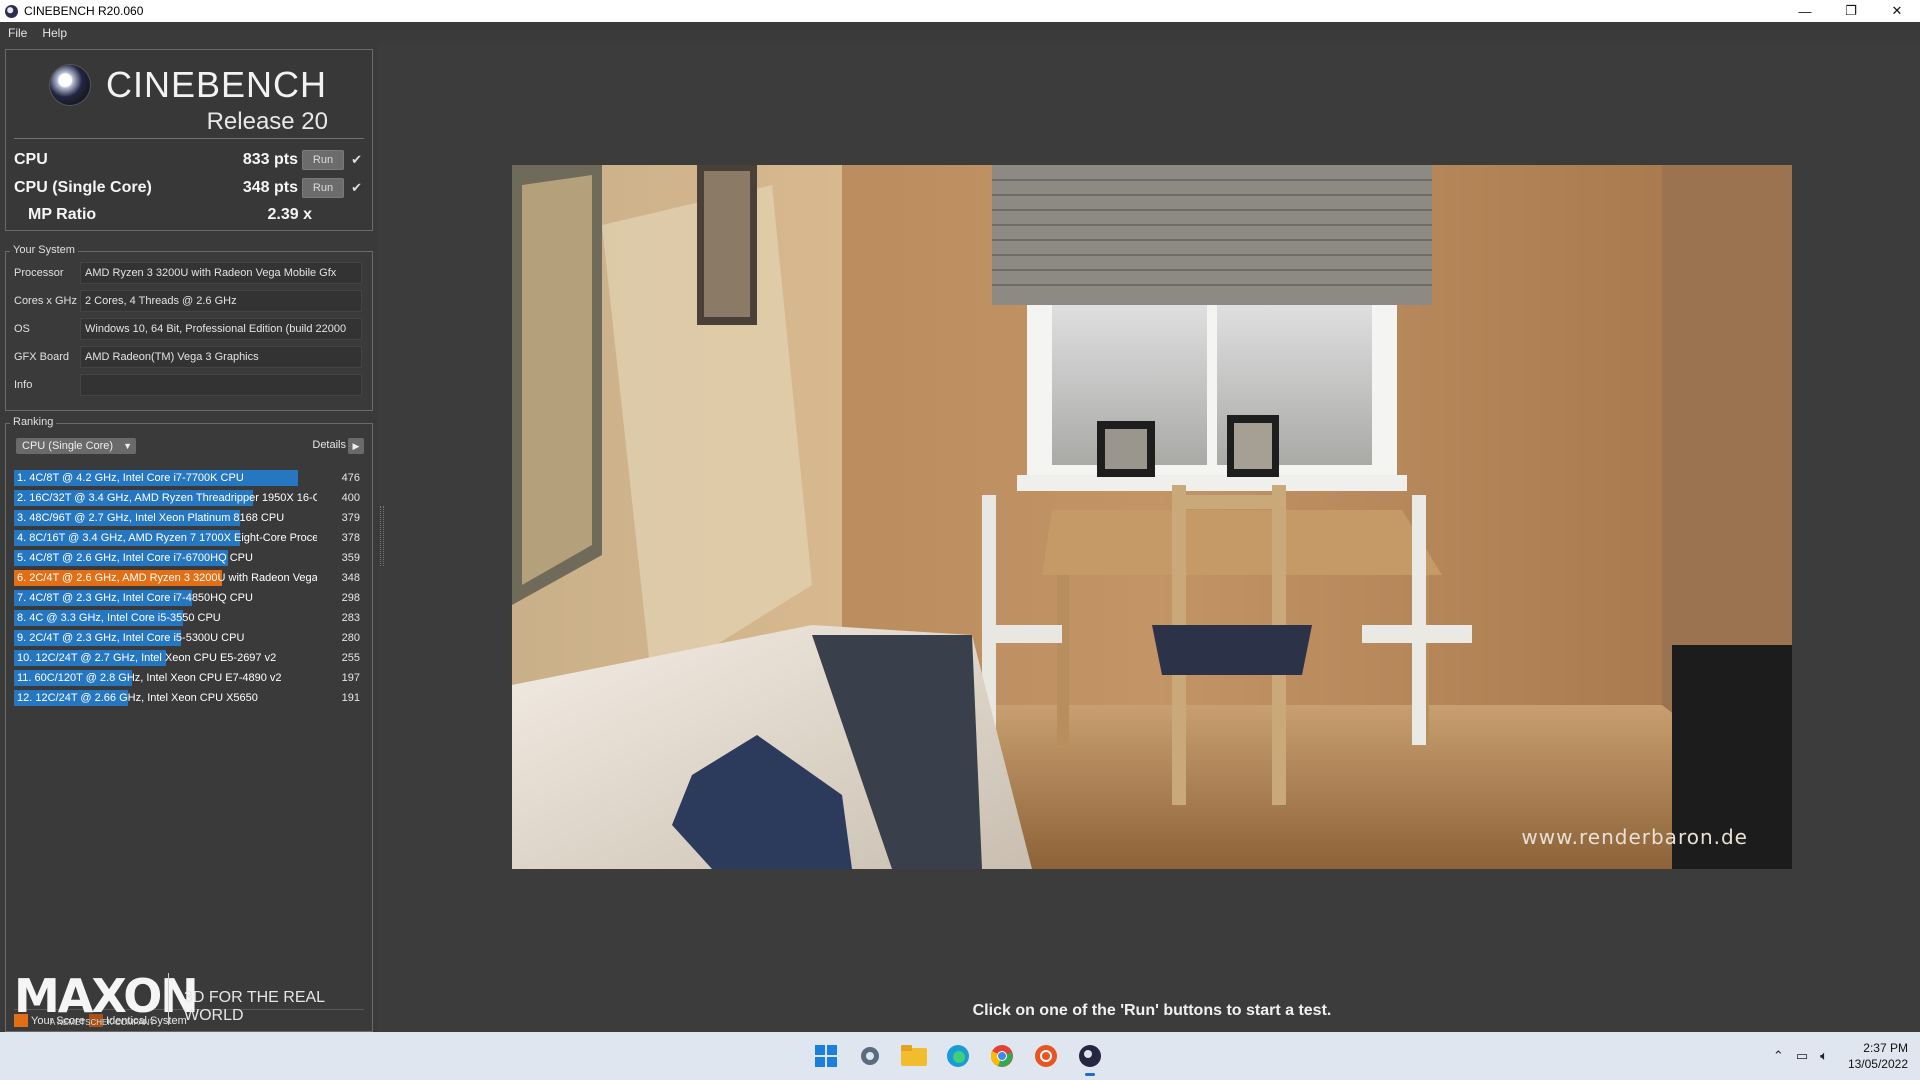 The height and width of the screenshot is (1080, 1920). What do you see at coordinates (350, 678) in the screenshot?
I see `ranking-score: 197` at bounding box center [350, 678].